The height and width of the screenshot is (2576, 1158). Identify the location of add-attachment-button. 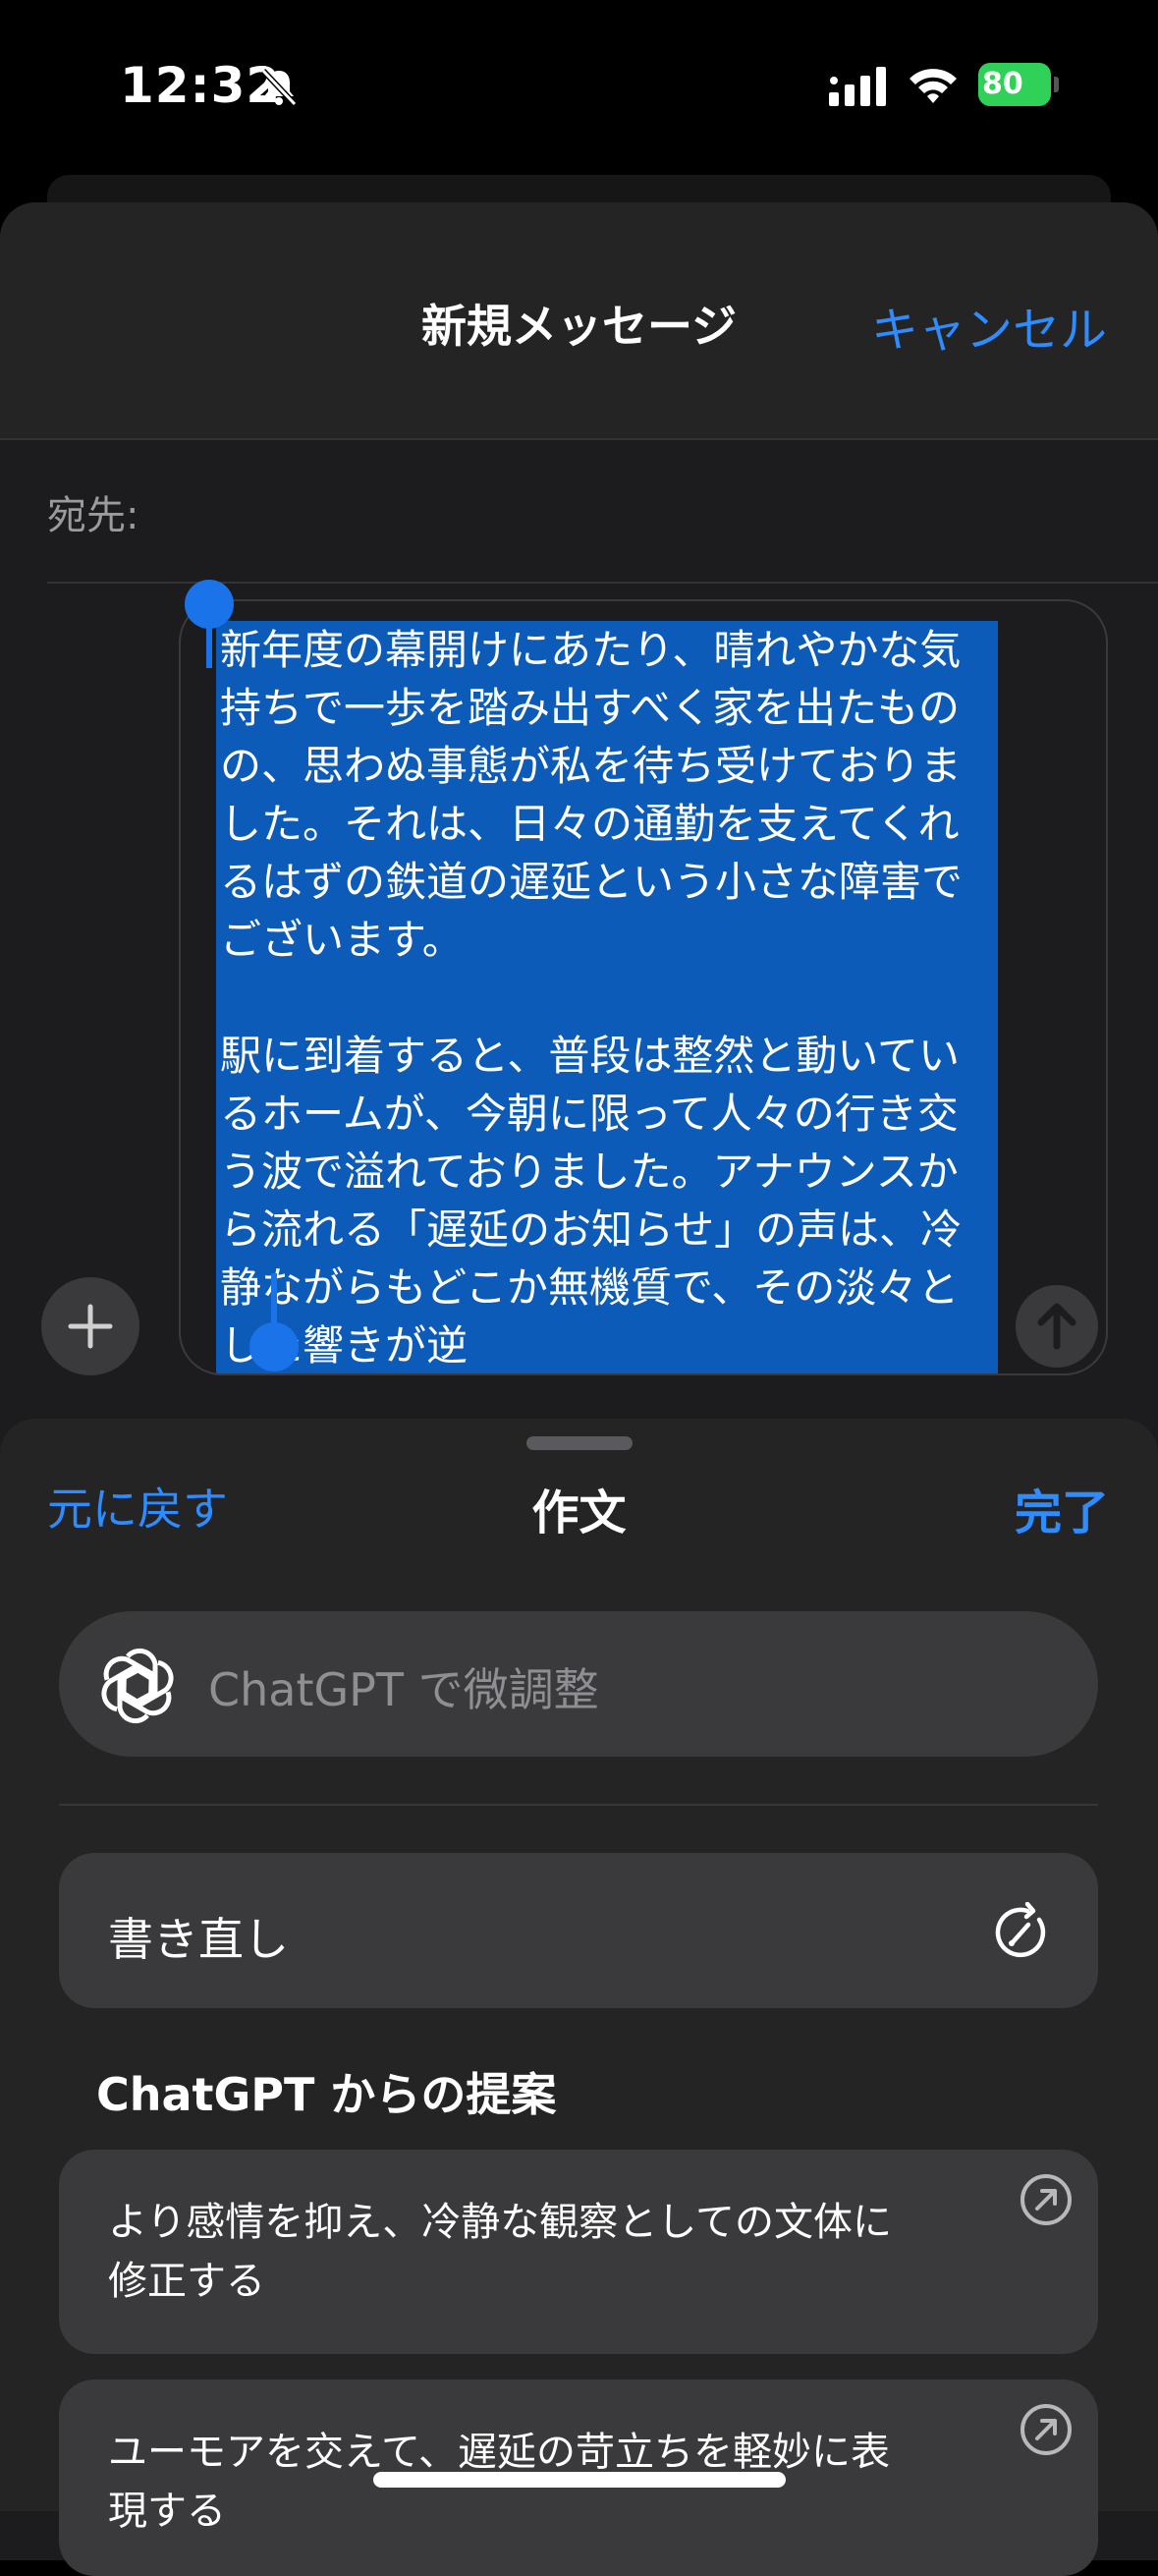
(90, 1326).